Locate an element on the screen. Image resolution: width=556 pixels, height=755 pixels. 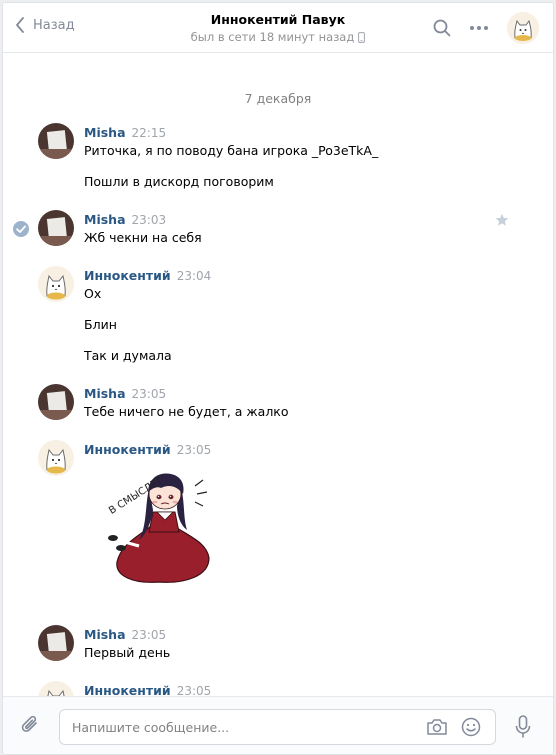
star-icon is located at coordinates (502, 220).